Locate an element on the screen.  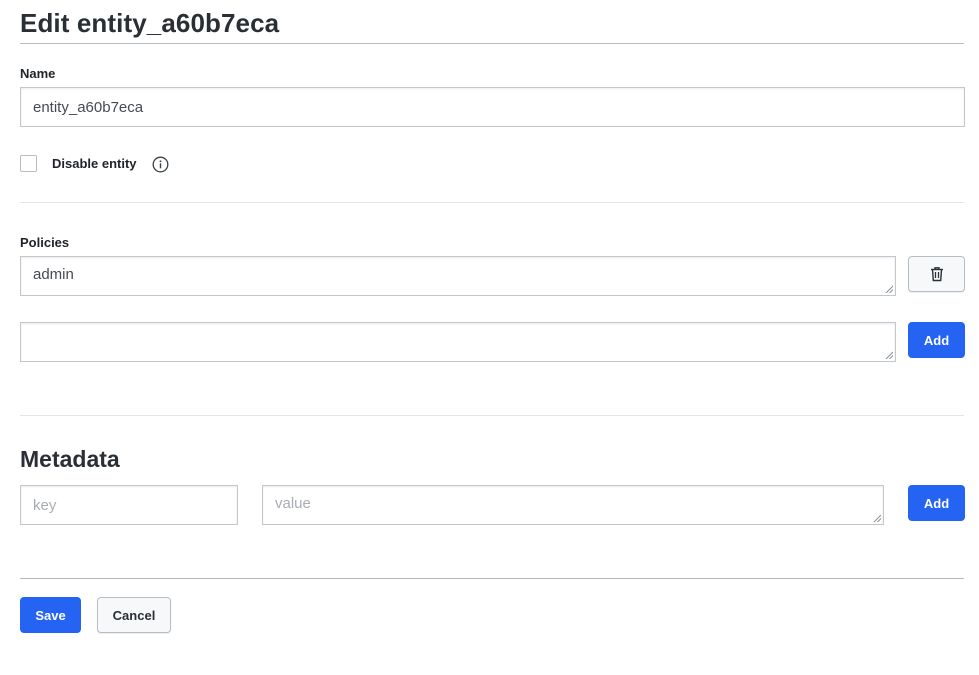
metadata-key-input: key is located at coordinates (129, 505).